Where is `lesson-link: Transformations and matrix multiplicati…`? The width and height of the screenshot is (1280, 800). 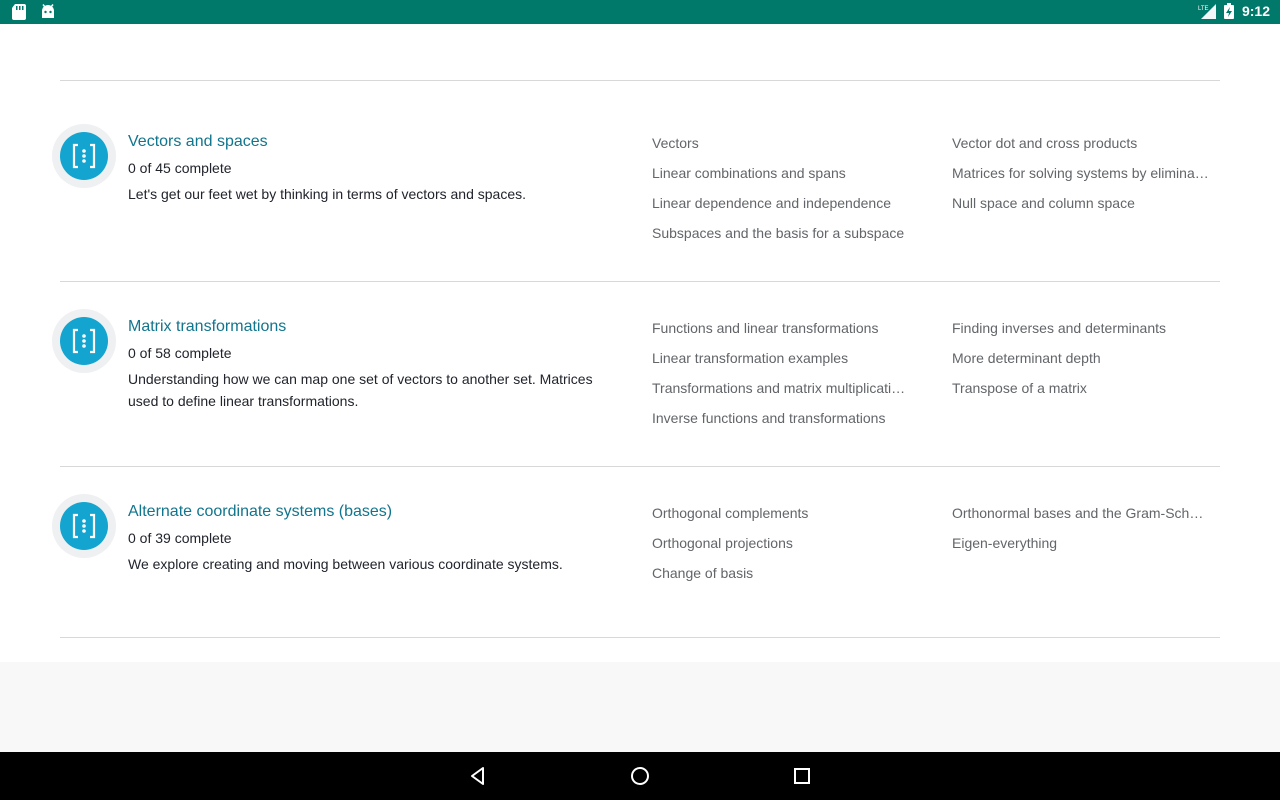 lesson-link: Transformations and matrix multiplicati… is located at coordinates (786, 388).